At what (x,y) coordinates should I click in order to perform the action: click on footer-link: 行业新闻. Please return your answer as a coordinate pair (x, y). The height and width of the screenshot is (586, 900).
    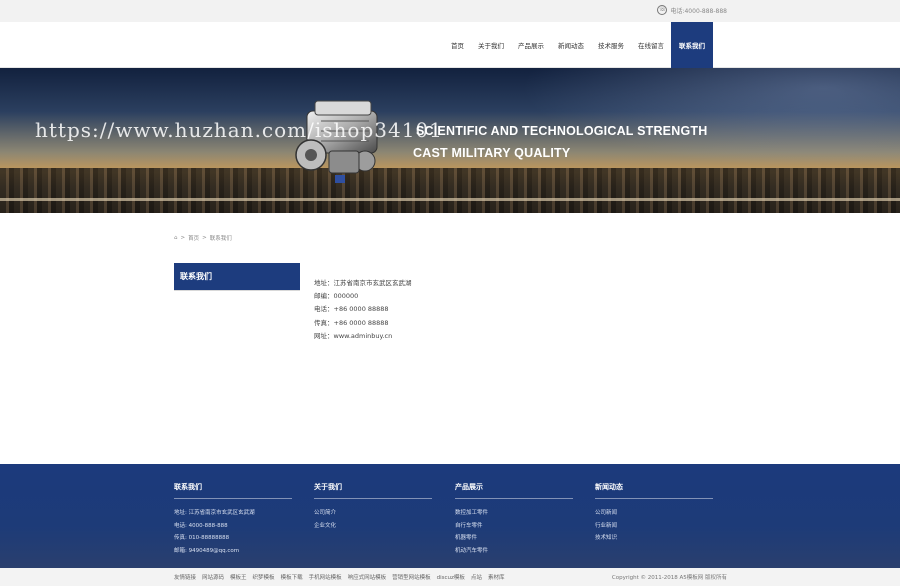
    Looking at the image, I should click on (654, 526).